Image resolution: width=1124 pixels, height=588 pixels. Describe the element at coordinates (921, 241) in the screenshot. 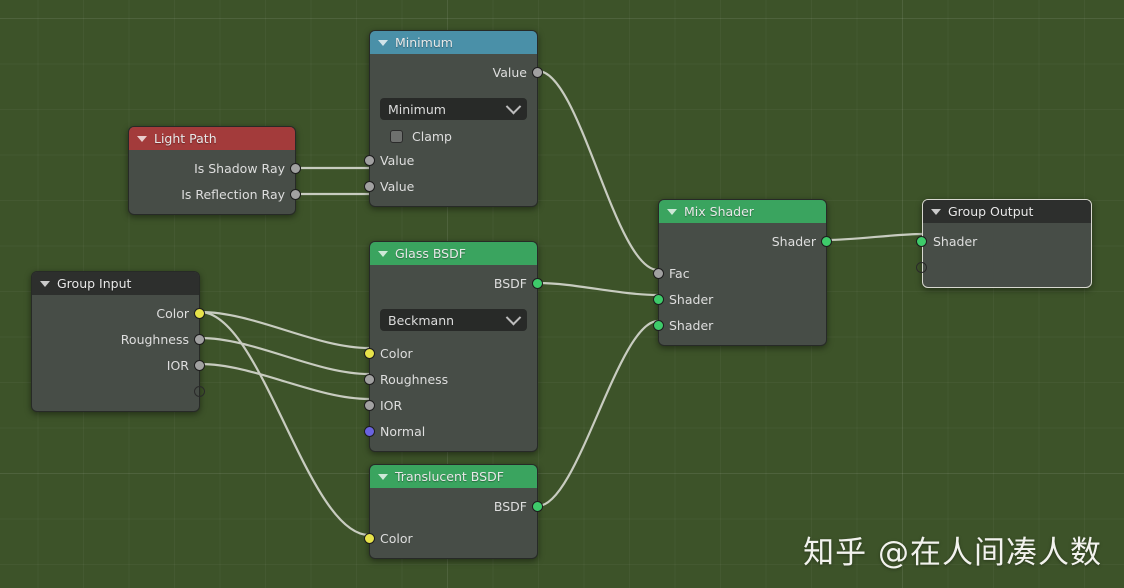

I see `input-socket-shader` at that location.